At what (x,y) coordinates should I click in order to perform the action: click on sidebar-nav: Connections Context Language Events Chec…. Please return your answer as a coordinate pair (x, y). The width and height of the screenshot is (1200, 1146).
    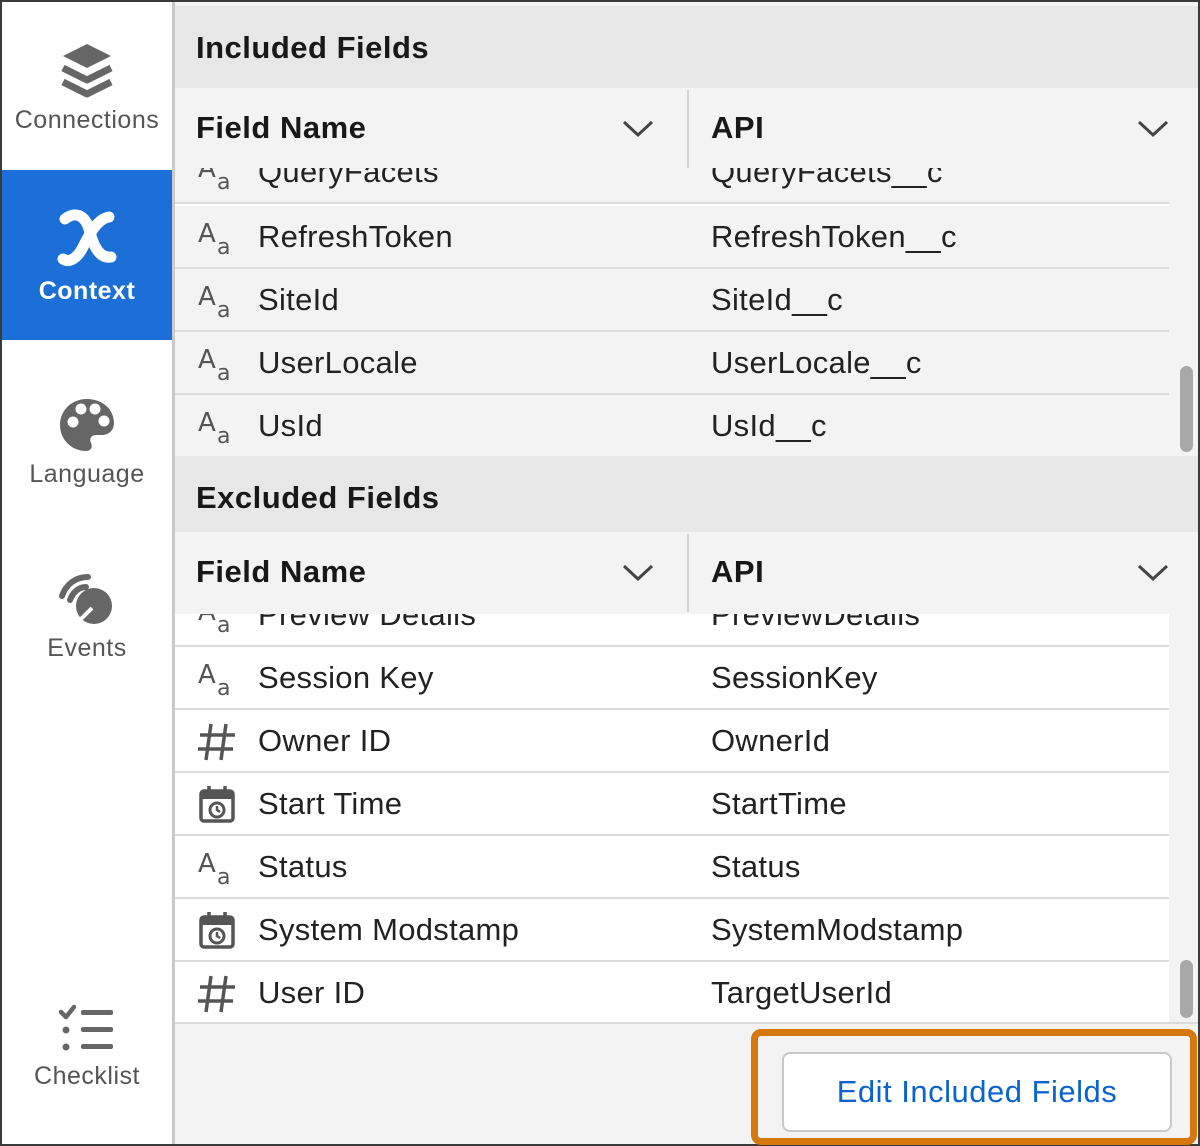
    Looking at the image, I should click on (87, 573).